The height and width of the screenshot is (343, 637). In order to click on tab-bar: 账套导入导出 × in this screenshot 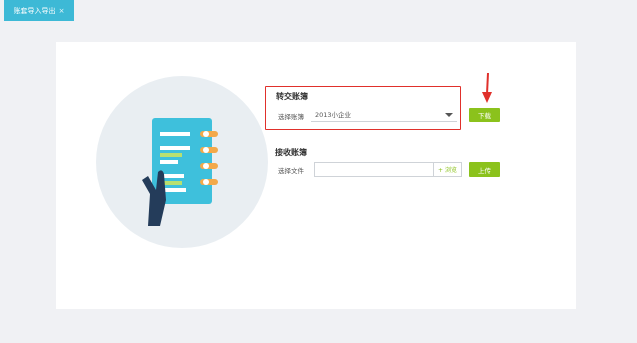, I will do `click(318, 10)`.